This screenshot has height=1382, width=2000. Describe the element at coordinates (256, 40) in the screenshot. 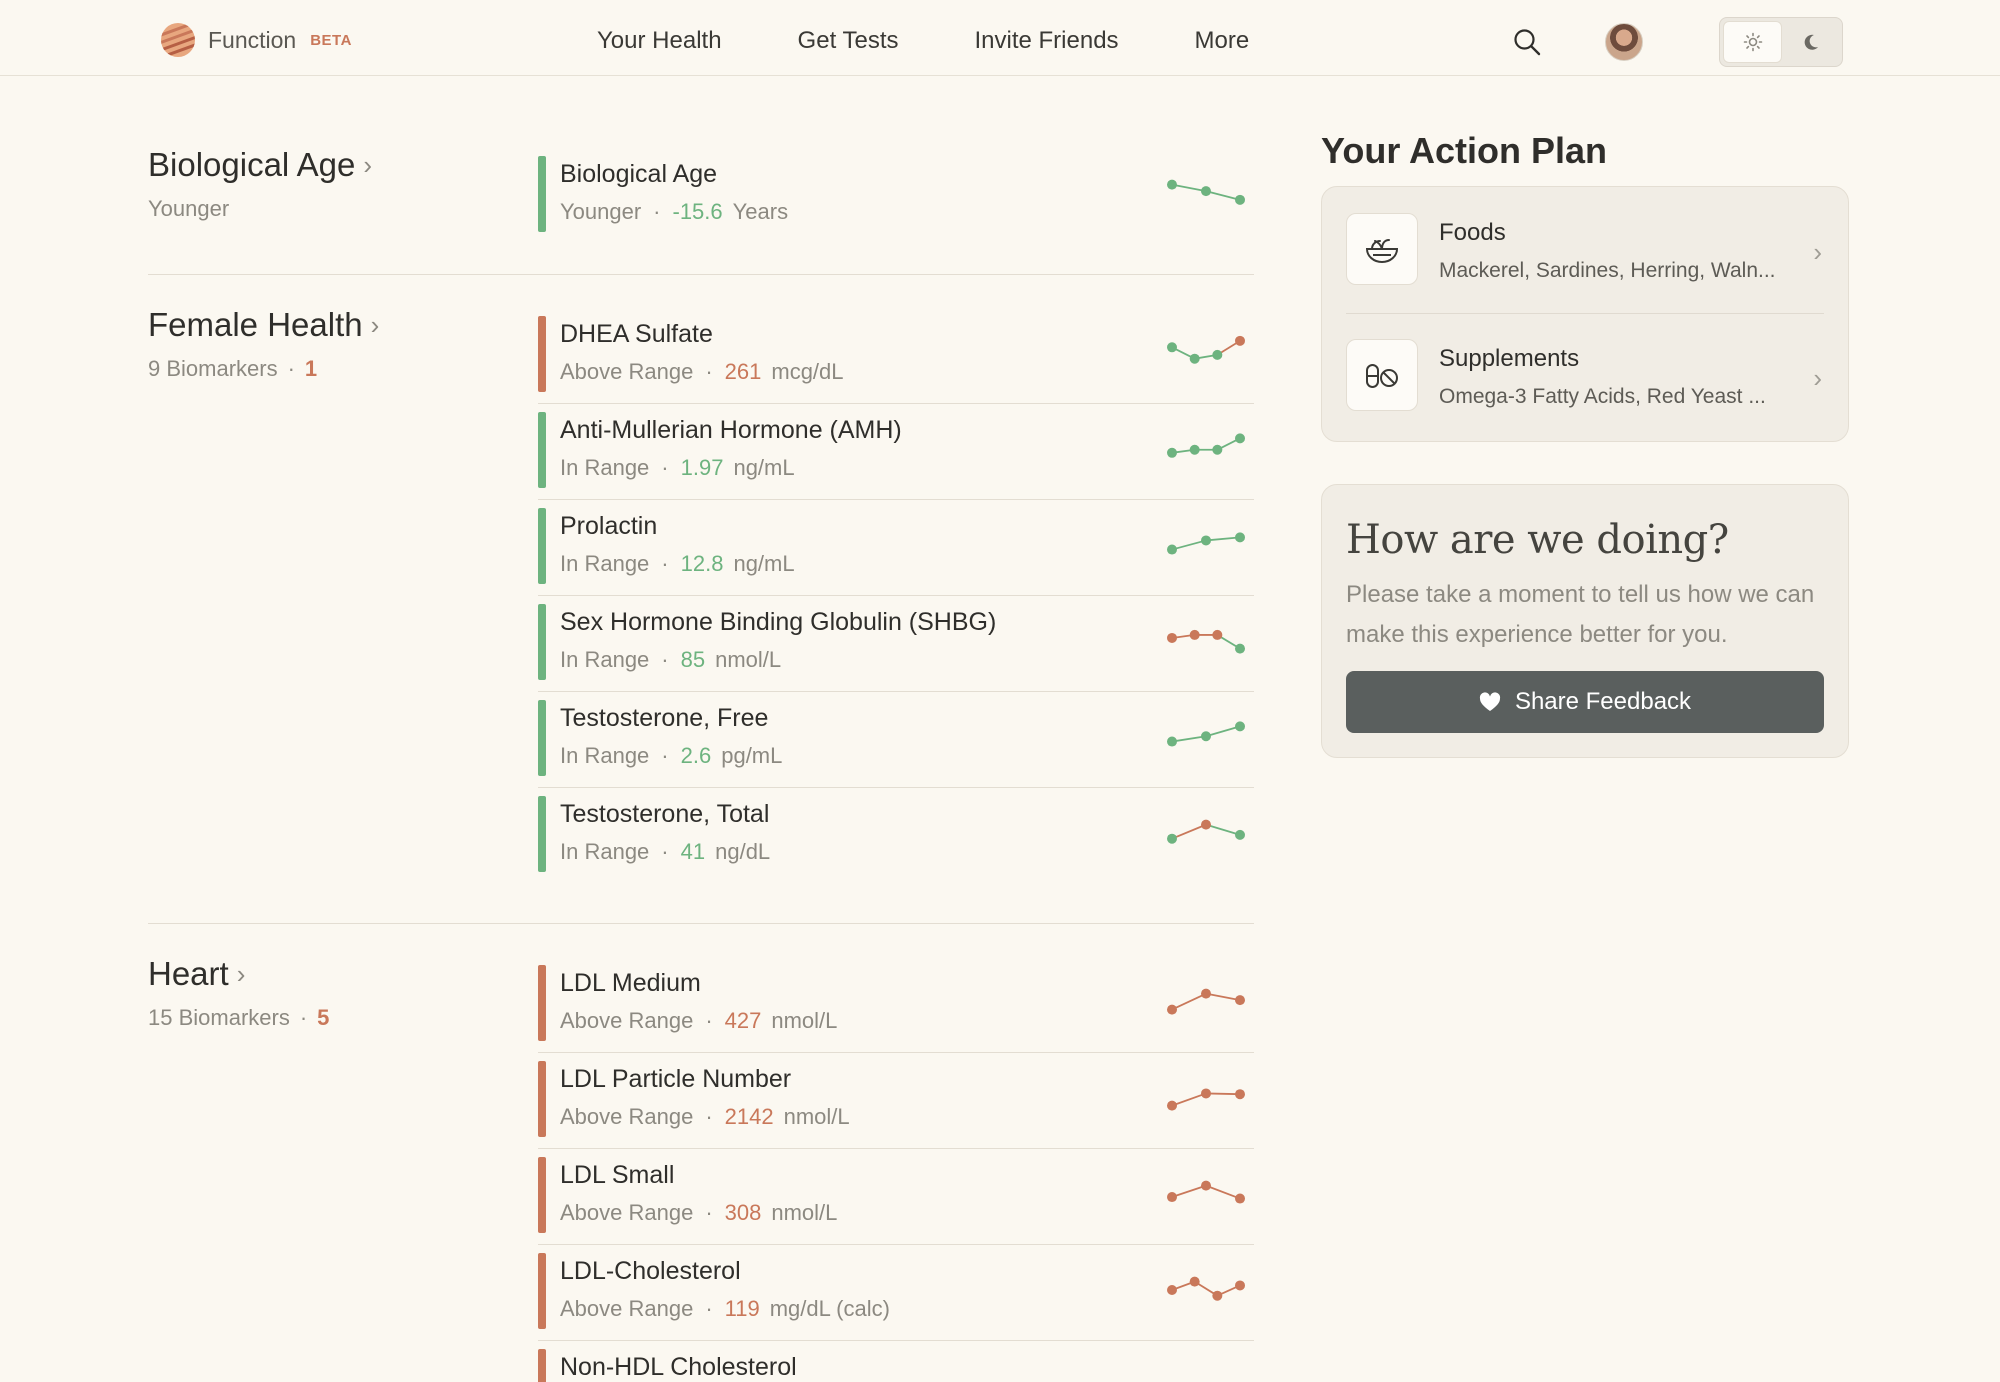

I see `app-logo: Function BETA` at that location.